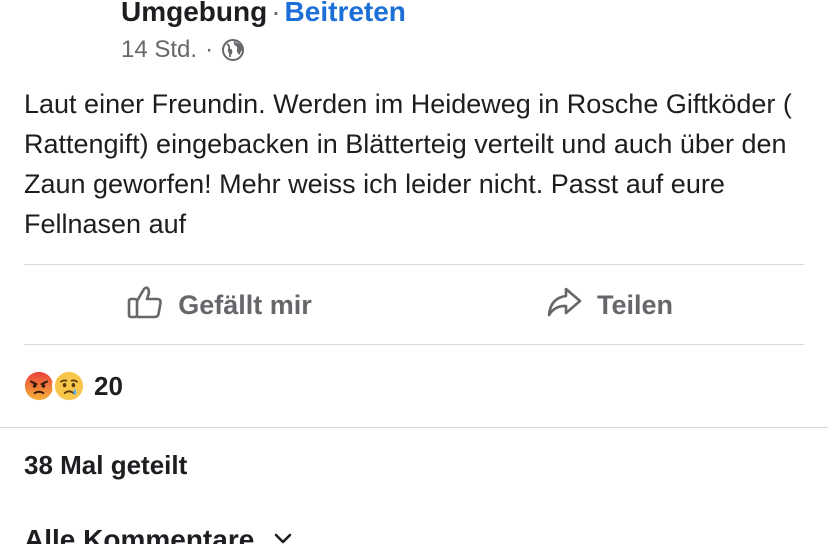 This screenshot has height=544, width=828. What do you see at coordinates (245, 304) in the screenshot?
I see `like-label: Gefällt mir` at bounding box center [245, 304].